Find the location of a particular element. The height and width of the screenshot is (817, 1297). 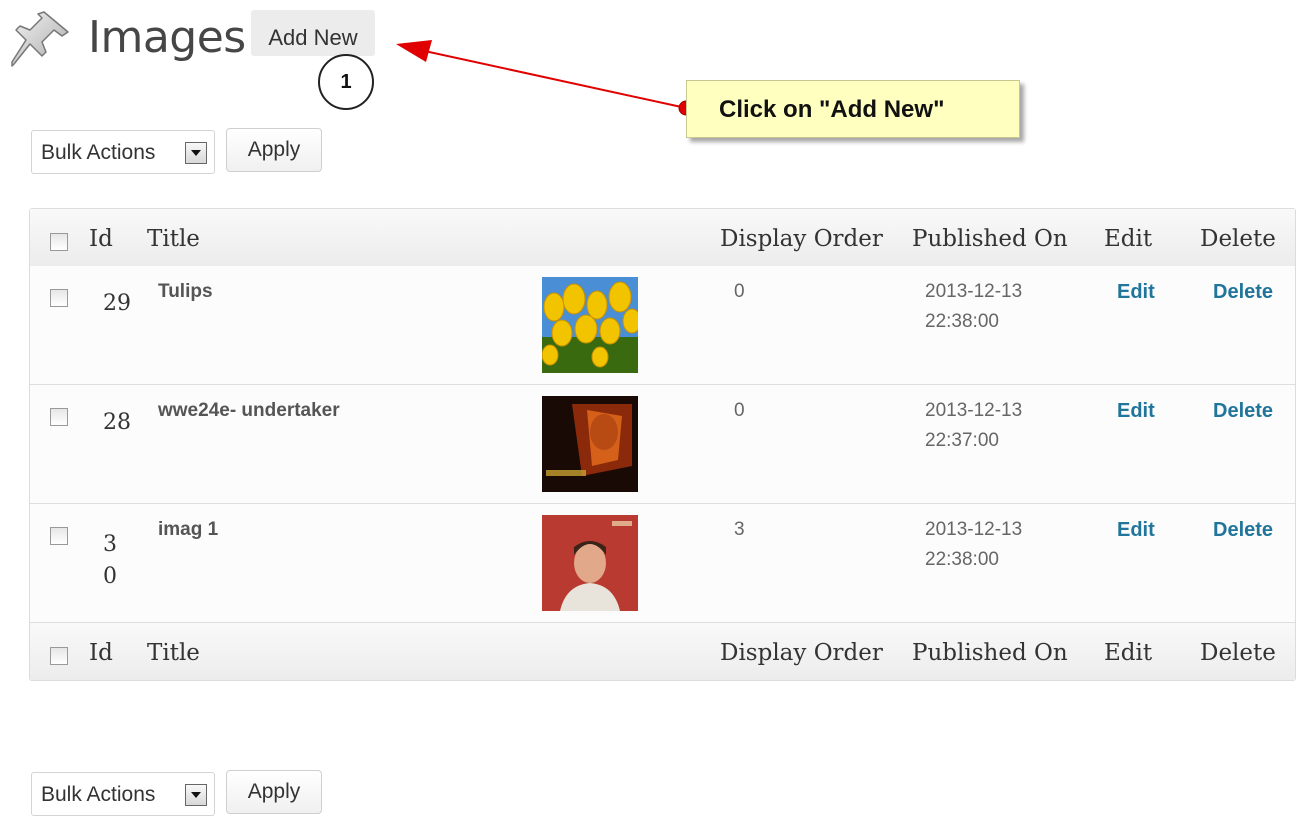

apply-button-bottom: Apply is located at coordinates (274, 792).